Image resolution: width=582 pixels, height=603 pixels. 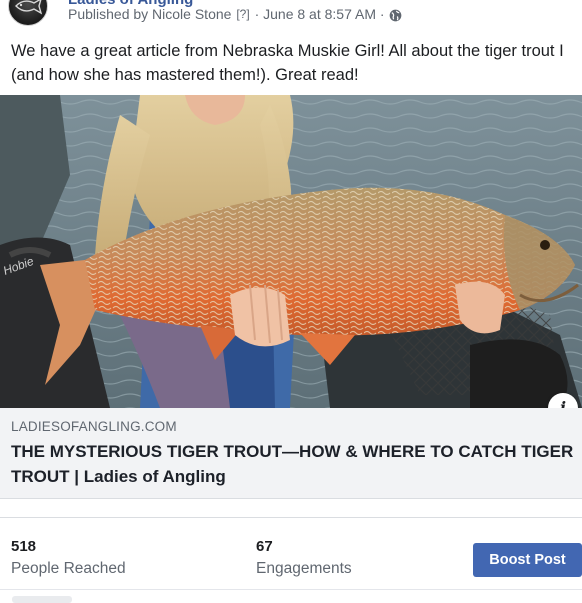 I want to click on globe-icon, so click(x=395, y=15).